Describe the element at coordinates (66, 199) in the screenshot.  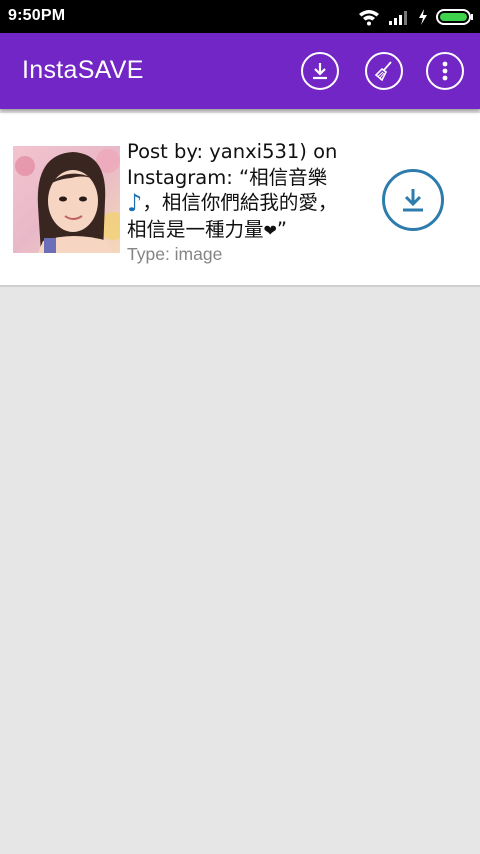
I see `post-thumbnail` at that location.